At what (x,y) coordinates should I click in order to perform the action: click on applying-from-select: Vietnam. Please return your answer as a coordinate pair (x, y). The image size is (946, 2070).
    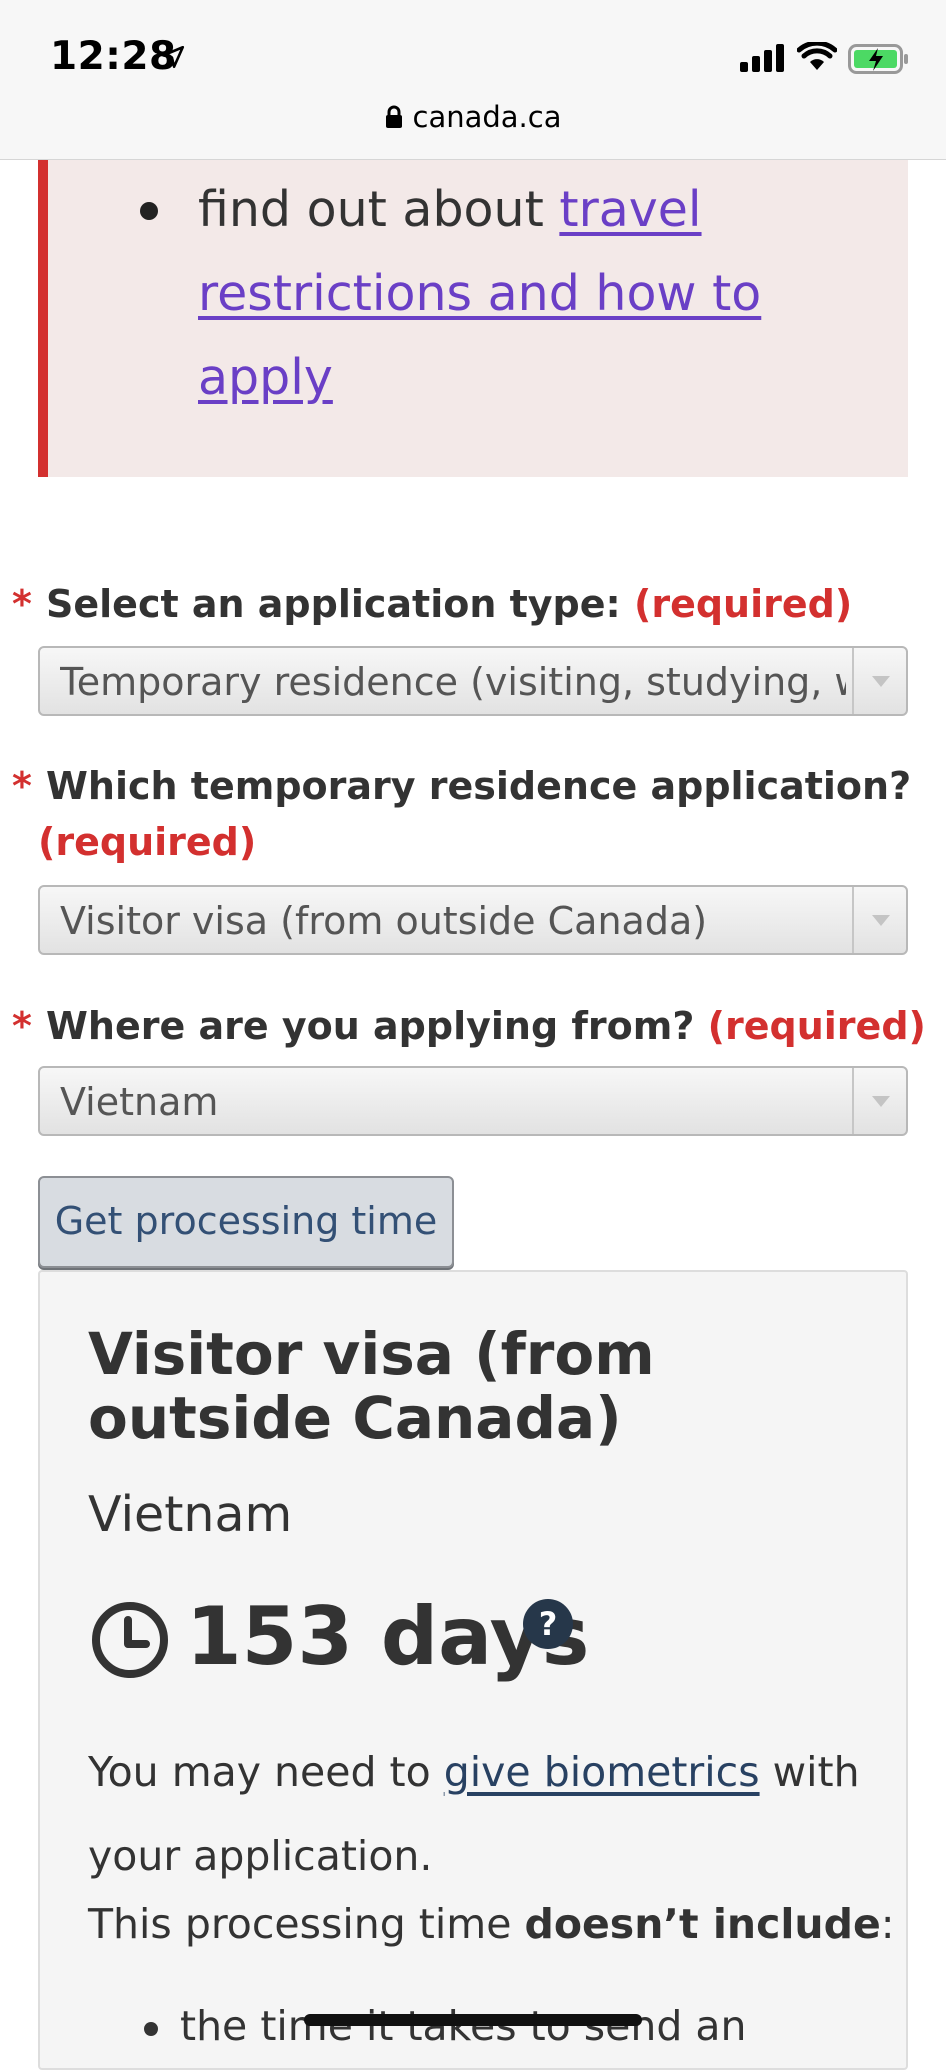
    Looking at the image, I should click on (473, 1101).